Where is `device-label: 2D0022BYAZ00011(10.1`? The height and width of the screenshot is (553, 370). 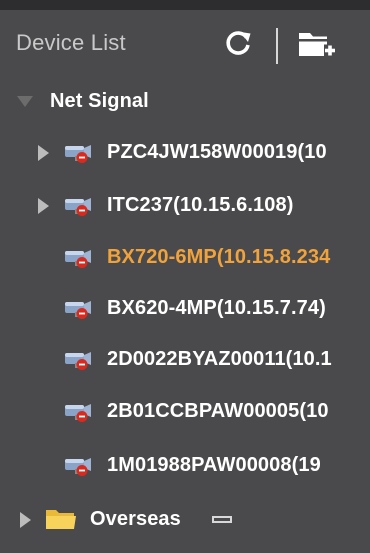 device-label: 2D0022BYAZ00011(10.1 is located at coordinates (219, 359).